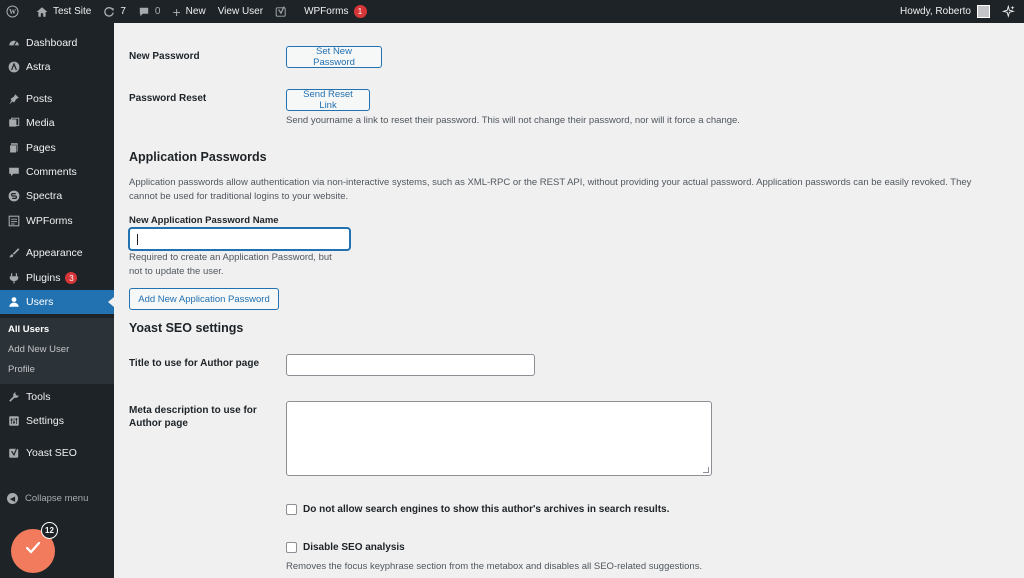 The height and width of the screenshot is (578, 1024). I want to click on sidebar-item-posts: Posts, so click(57, 99).